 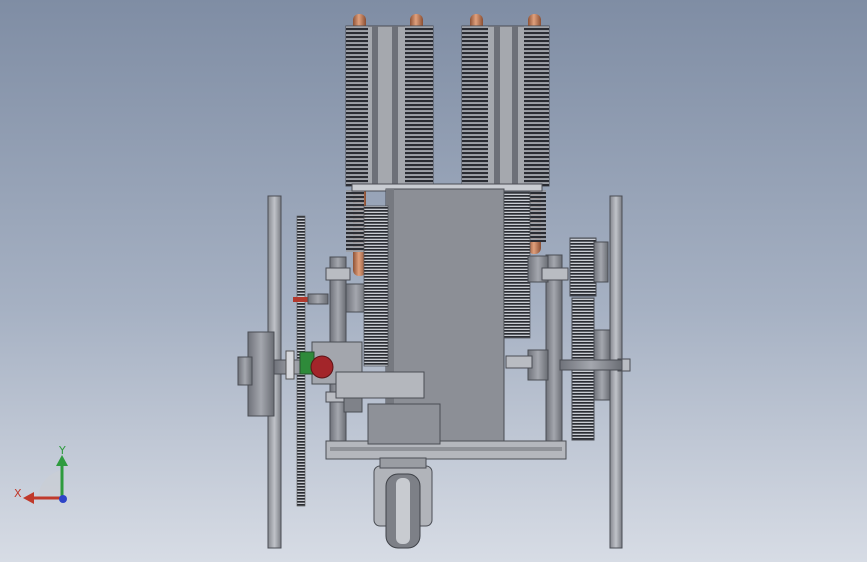 I want to click on right-spur-gear, so click(x=517, y=265).